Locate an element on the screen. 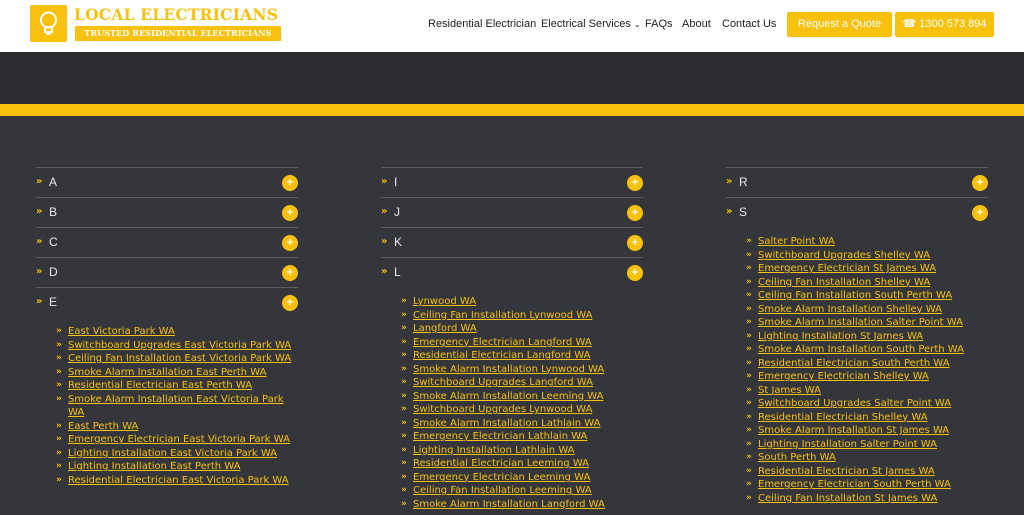 Image resolution: width=1024 pixels, height=515 pixels. location-link: Emergency Electrician St James WA is located at coordinates (847, 268).